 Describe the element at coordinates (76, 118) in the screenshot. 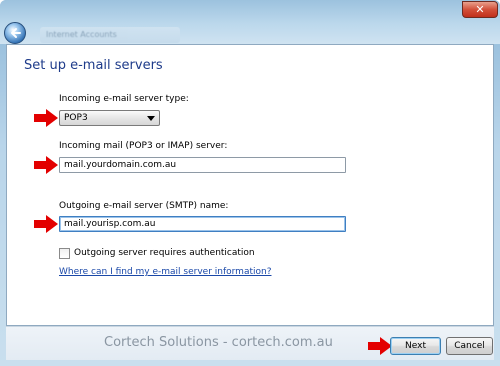

I see `incoming-type-value: POP3` at that location.